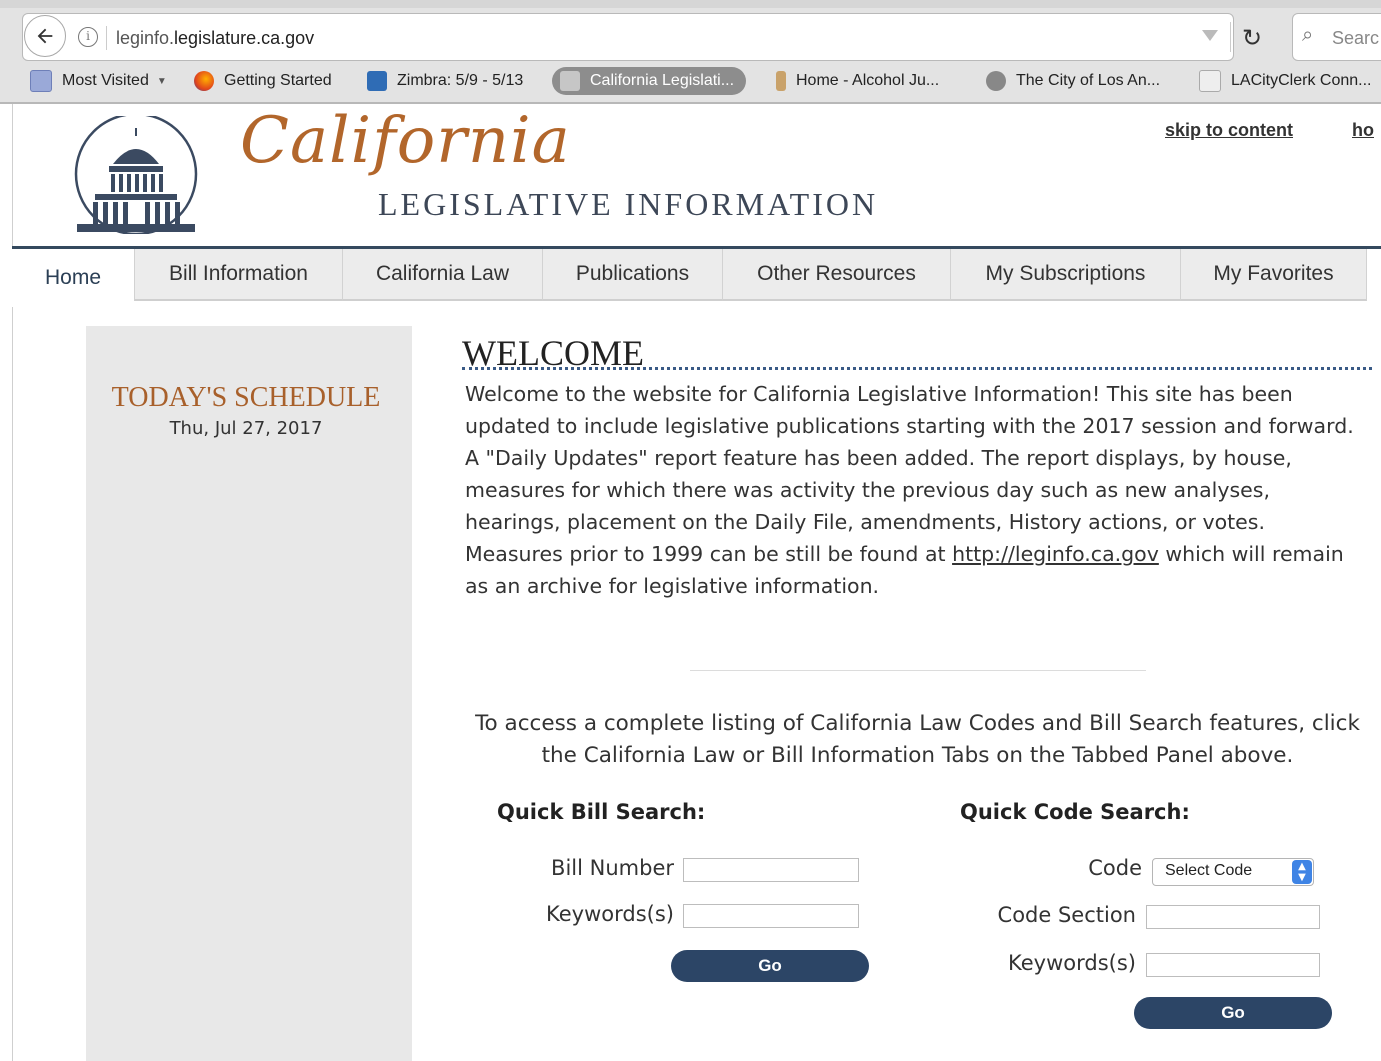 This screenshot has width=1381, height=1061. I want to click on reload-separator, so click(1230, 37).